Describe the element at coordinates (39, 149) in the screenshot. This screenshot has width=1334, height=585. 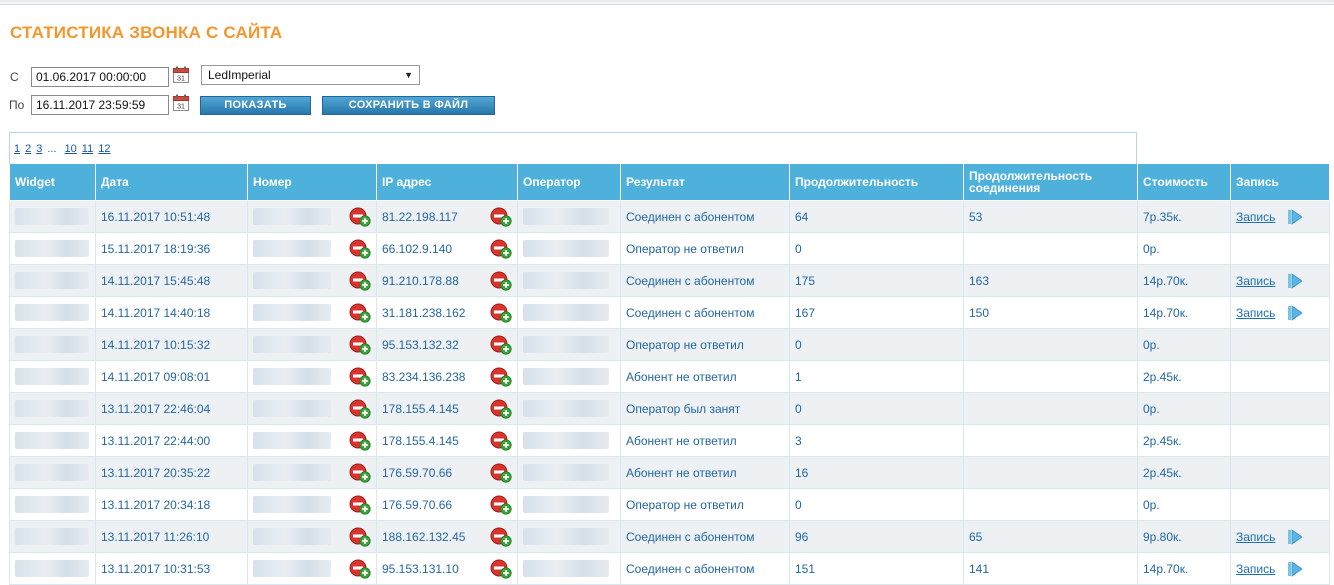
I see `page-link-3: 3` at that location.